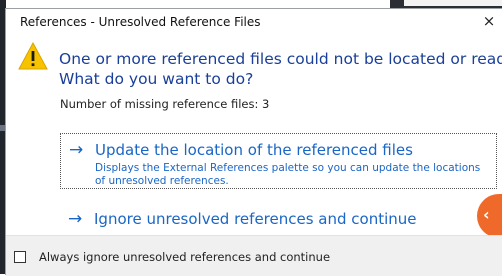 Image resolution: width=502 pixels, height=276 pixels. I want to click on missing-count-text: Number of missing reference files: 3, so click(165, 104).